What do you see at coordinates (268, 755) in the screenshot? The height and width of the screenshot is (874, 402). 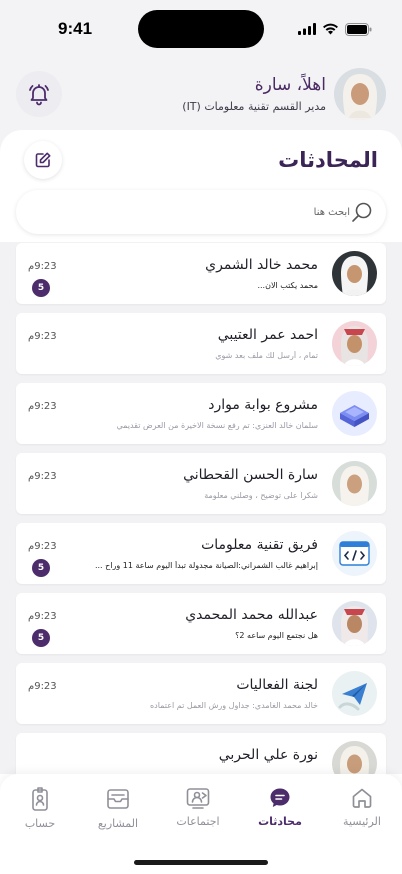 I see `chat-name: نورة علي الحربي` at bounding box center [268, 755].